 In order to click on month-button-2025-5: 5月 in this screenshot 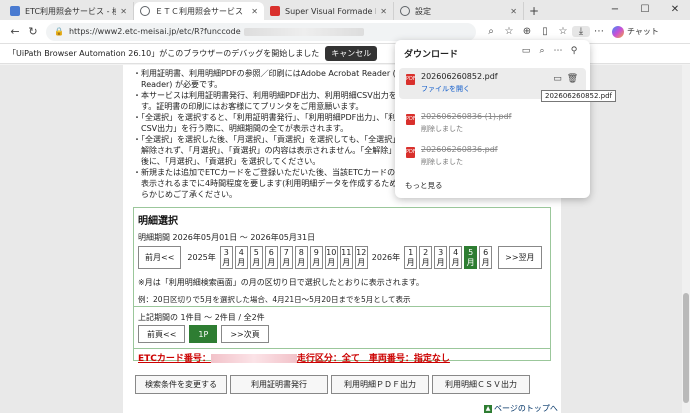, I will do `click(256, 257)`.